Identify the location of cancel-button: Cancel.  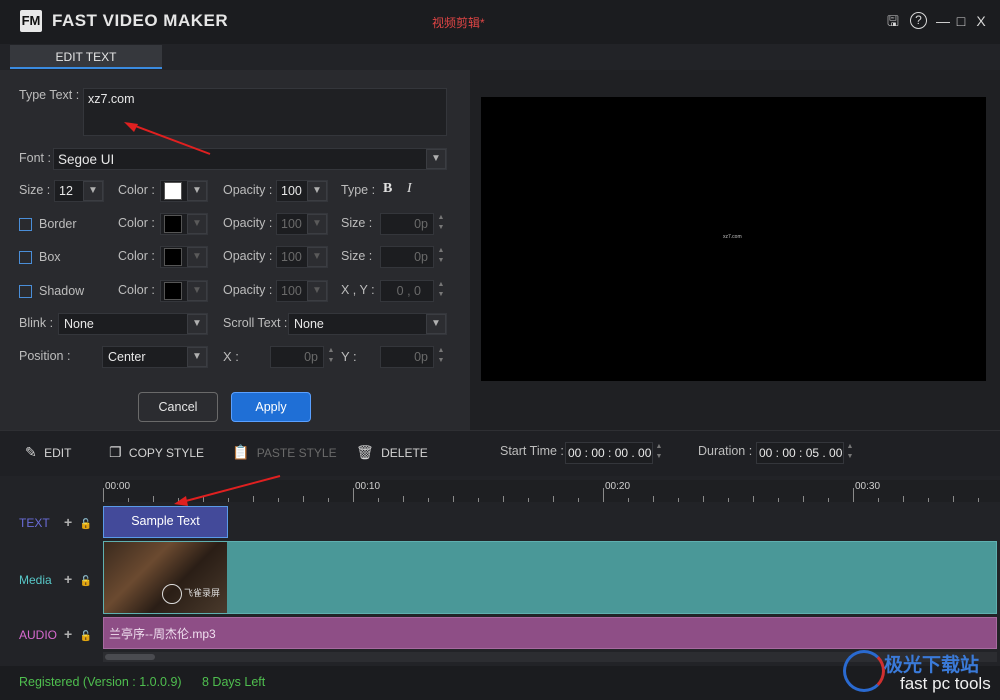
(178, 407).